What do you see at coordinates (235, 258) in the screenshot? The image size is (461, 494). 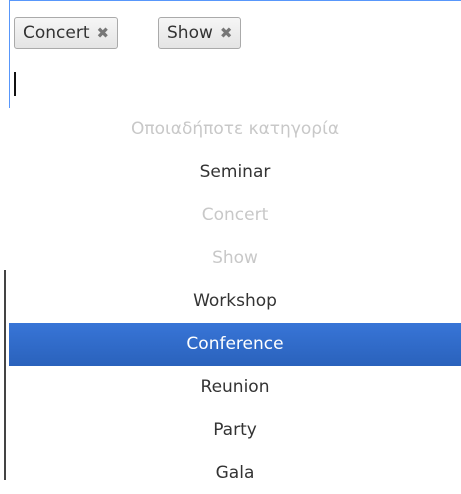 I see `option-show: Show` at bounding box center [235, 258].